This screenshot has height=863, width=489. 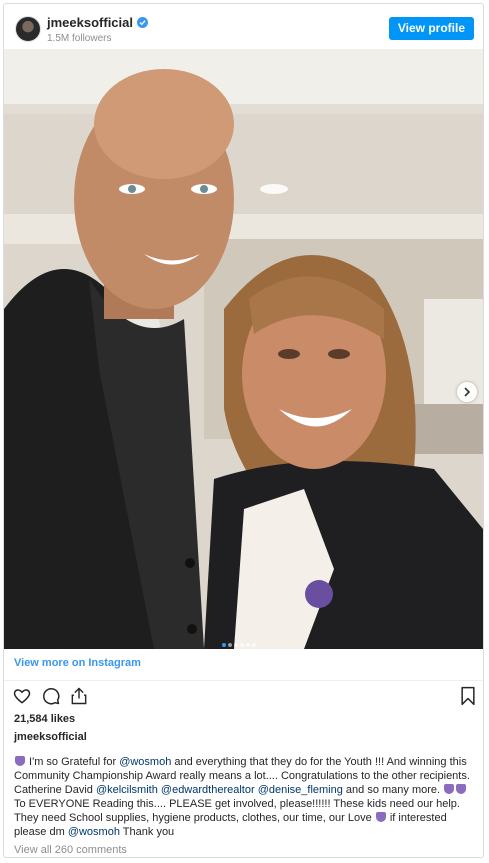 What do you see at coordinates (240, 640) in the screenshot?
I see `carousel-indicator` at bounding box center [240, 640].